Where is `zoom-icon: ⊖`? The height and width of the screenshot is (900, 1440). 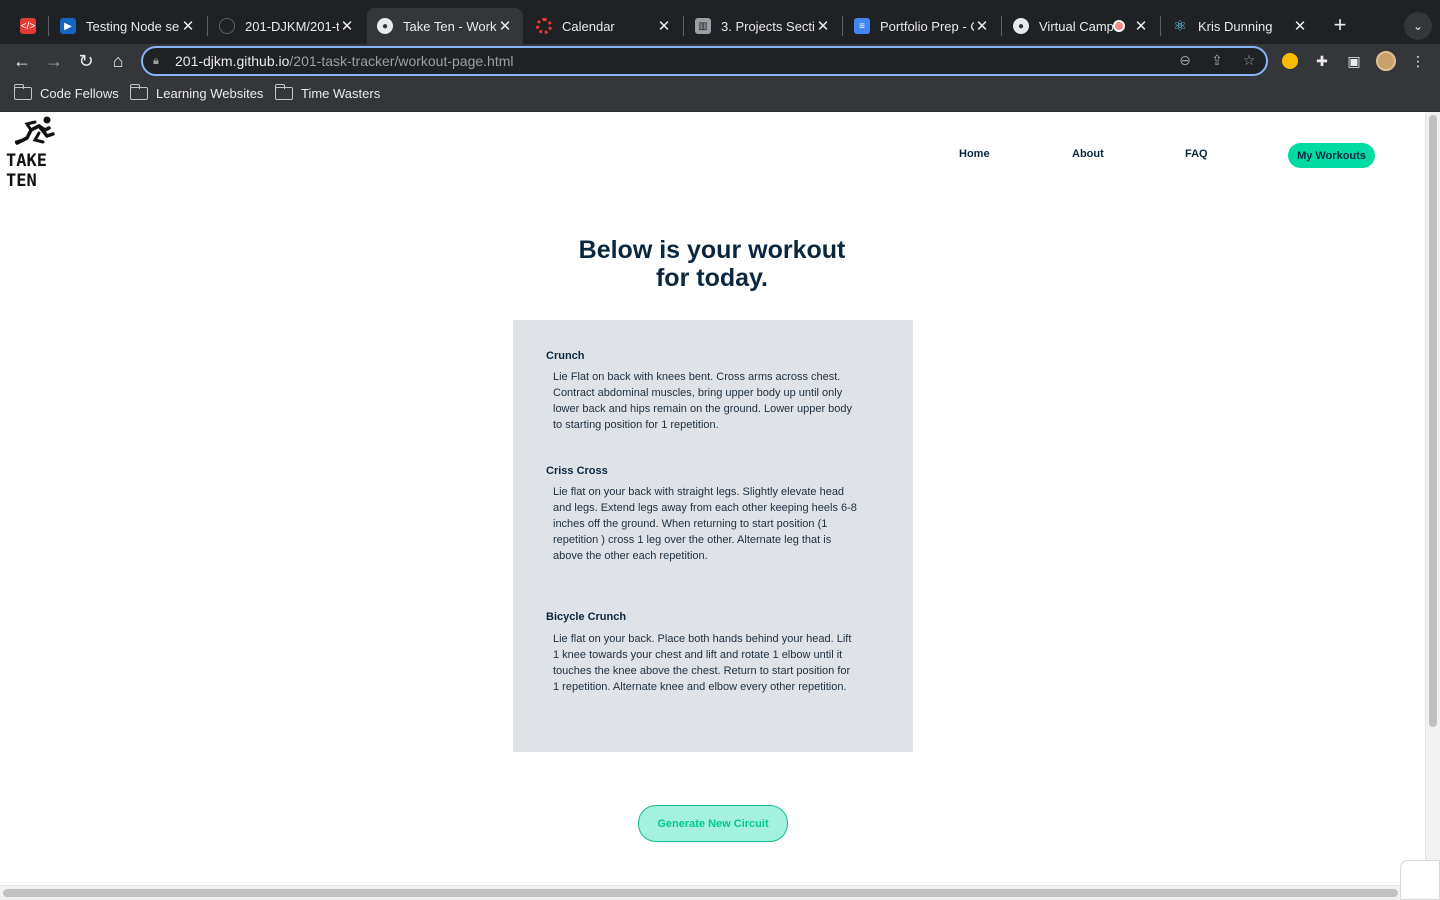
zoom-icon: ⊖ is located at coordinates (1185, 60).